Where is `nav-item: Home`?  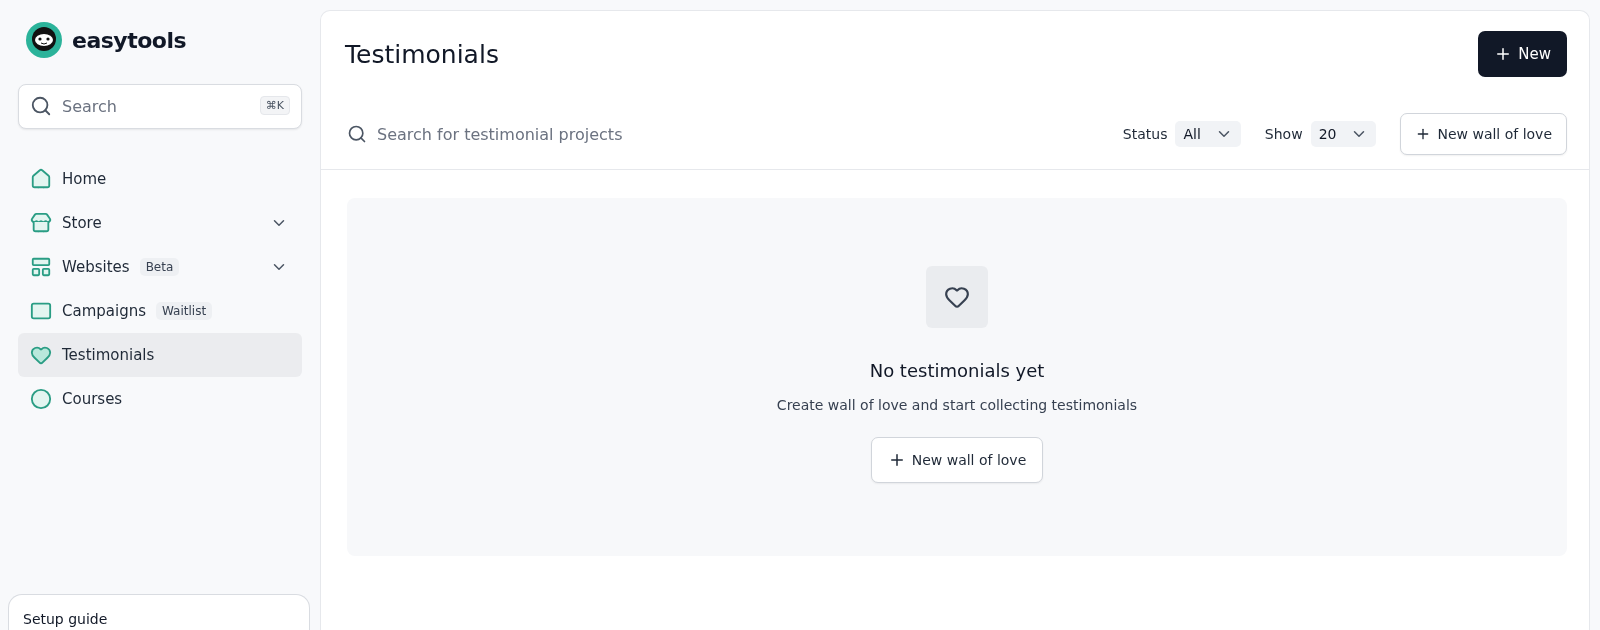
nav-item: Home is located at coordinates (160, 179).